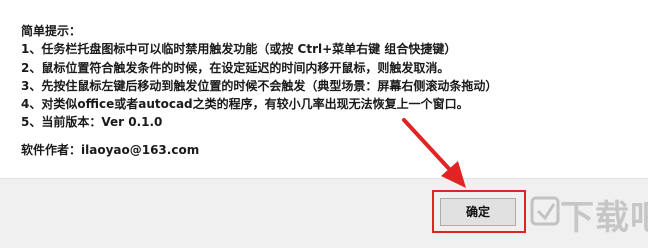 This screenshot has width=648, height=248. Describe the element at coordinates (110, 150) in the screenshot. I see `author-line: 软件作者：ilaoyao@163.com` at that location.